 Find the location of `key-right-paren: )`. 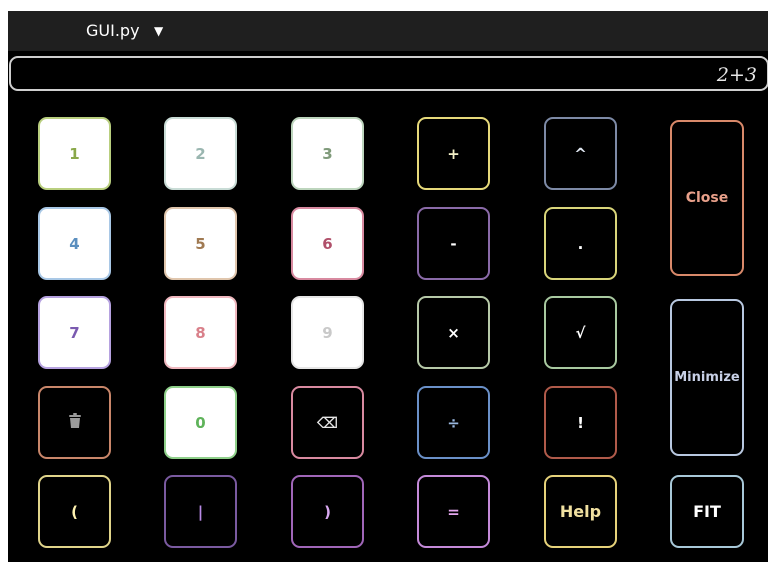

key-right-paren: ) is located at coordinates (327, 511).